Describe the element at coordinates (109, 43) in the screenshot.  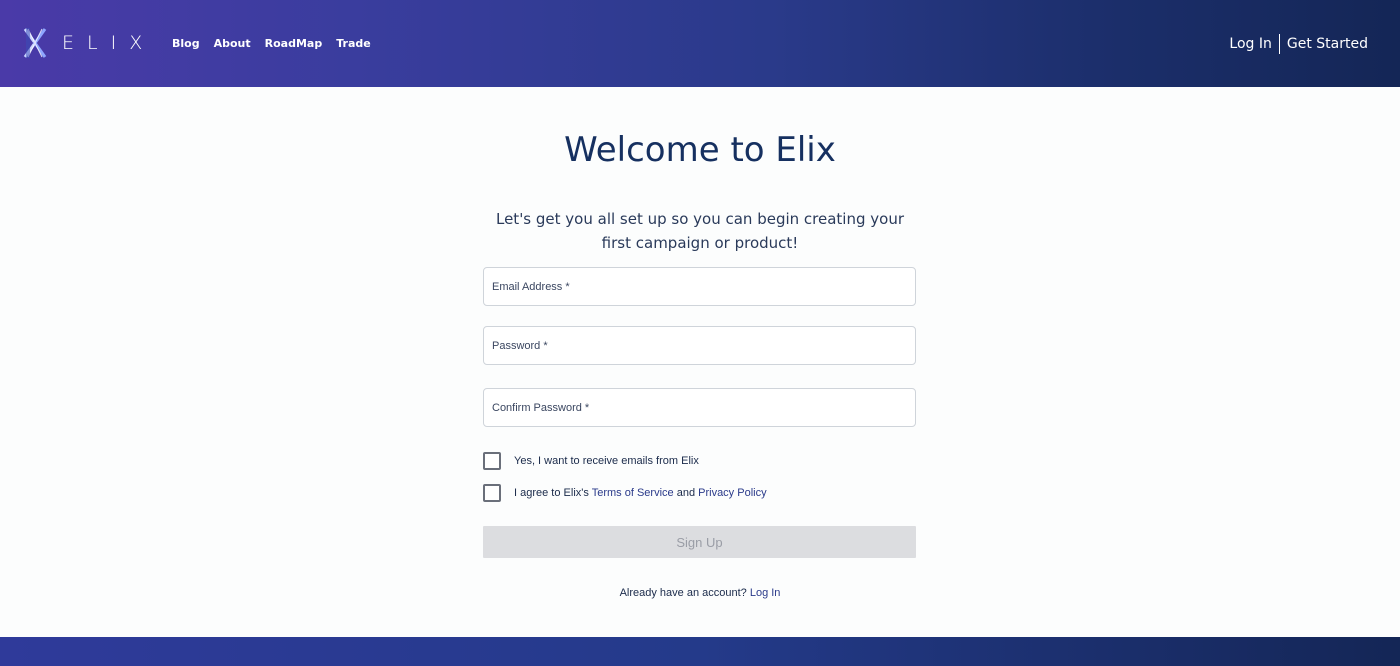
I see `brand-name: ELIX` at that location.